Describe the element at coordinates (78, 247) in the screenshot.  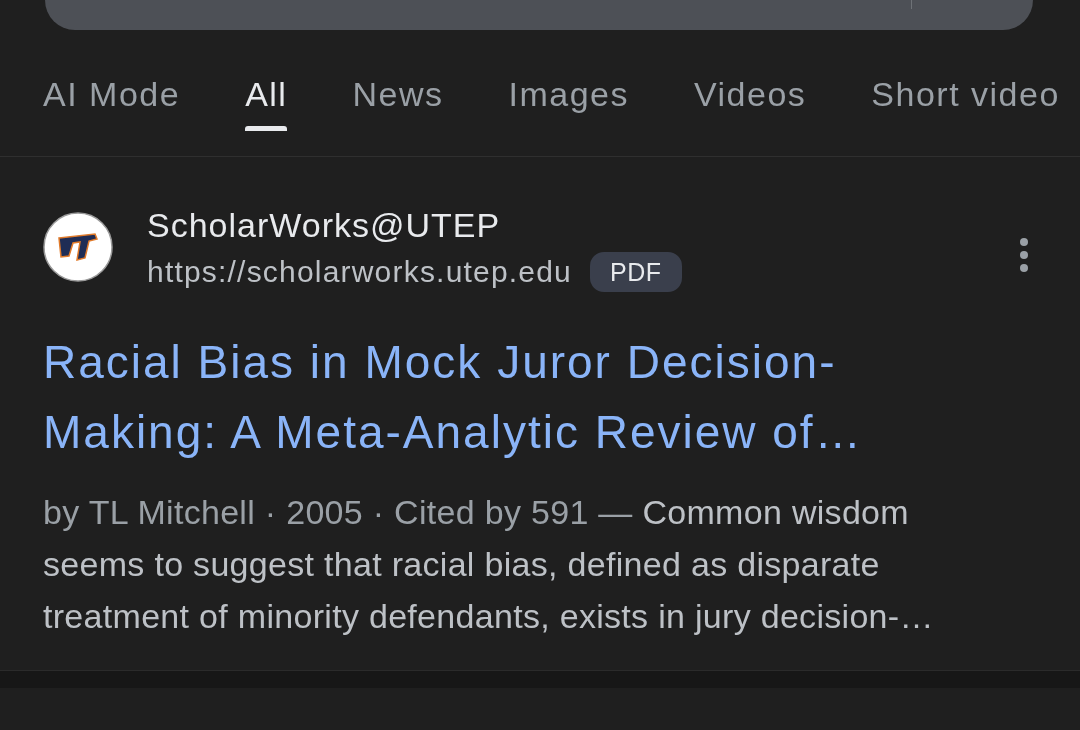
I see `site-logo-icon` at that location.